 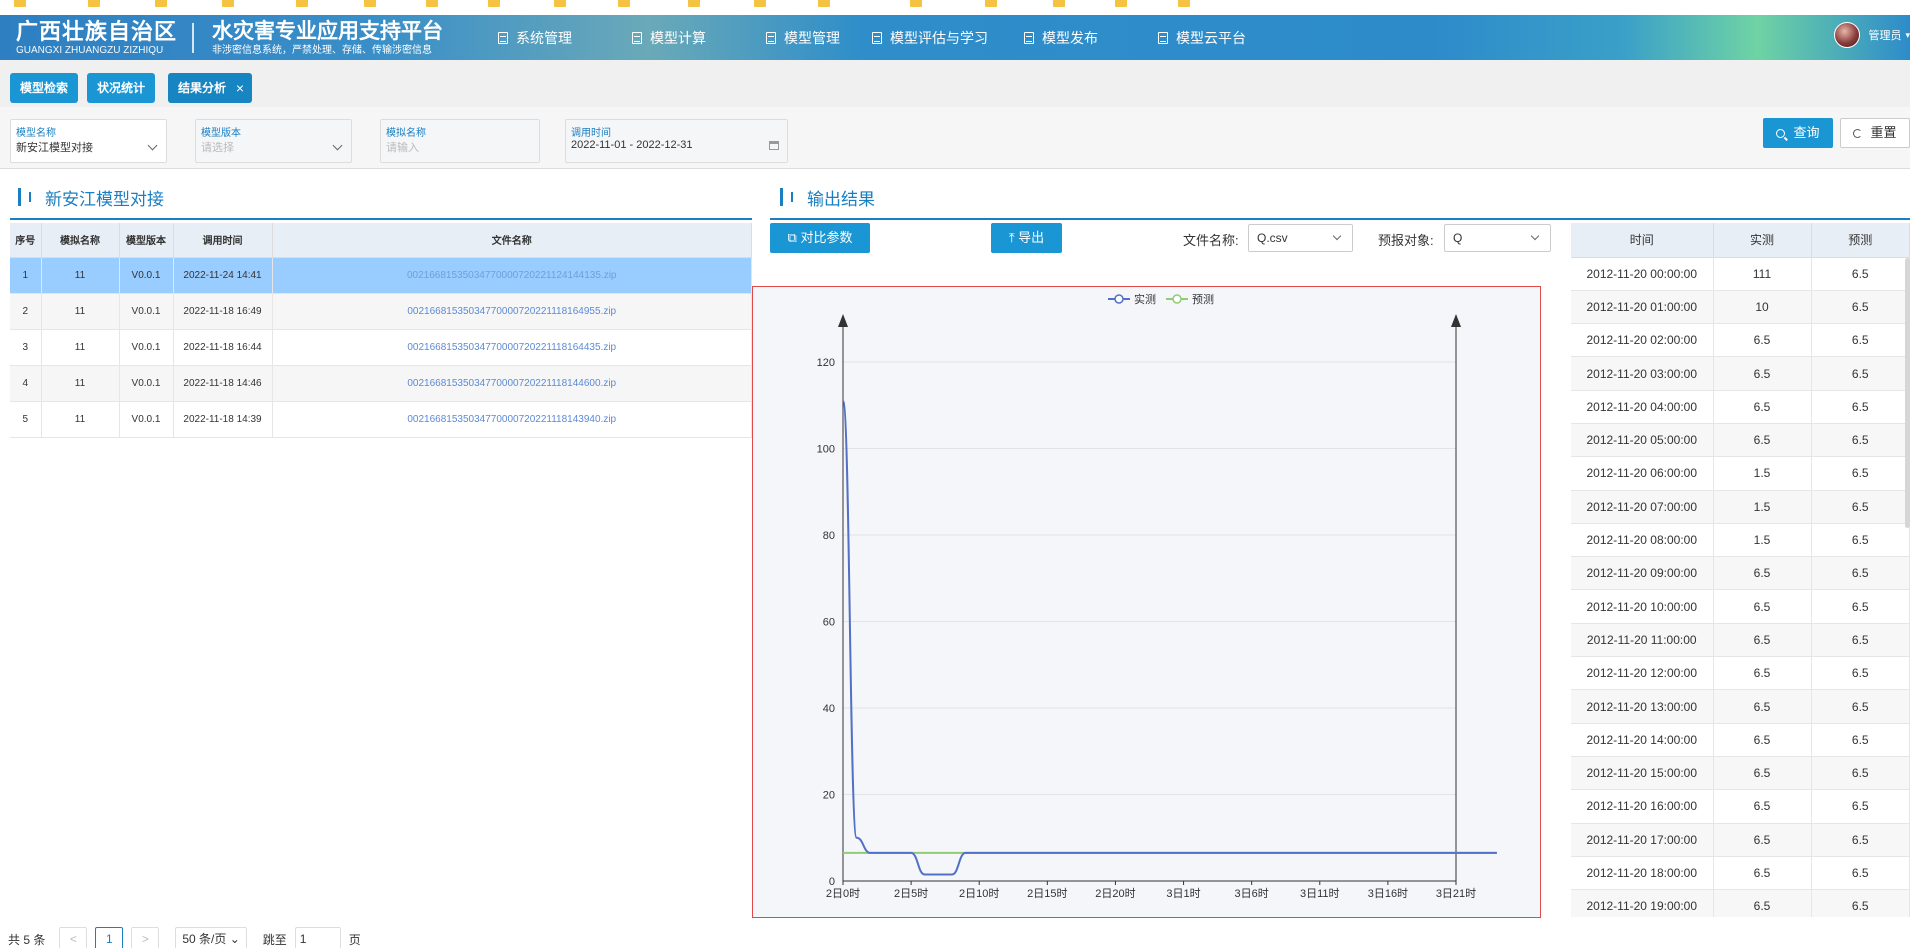 What do you see at coordinates (80, 240) in the screenshot?
I see `column-header: 模拟名称` at bounding box center [80, 240].